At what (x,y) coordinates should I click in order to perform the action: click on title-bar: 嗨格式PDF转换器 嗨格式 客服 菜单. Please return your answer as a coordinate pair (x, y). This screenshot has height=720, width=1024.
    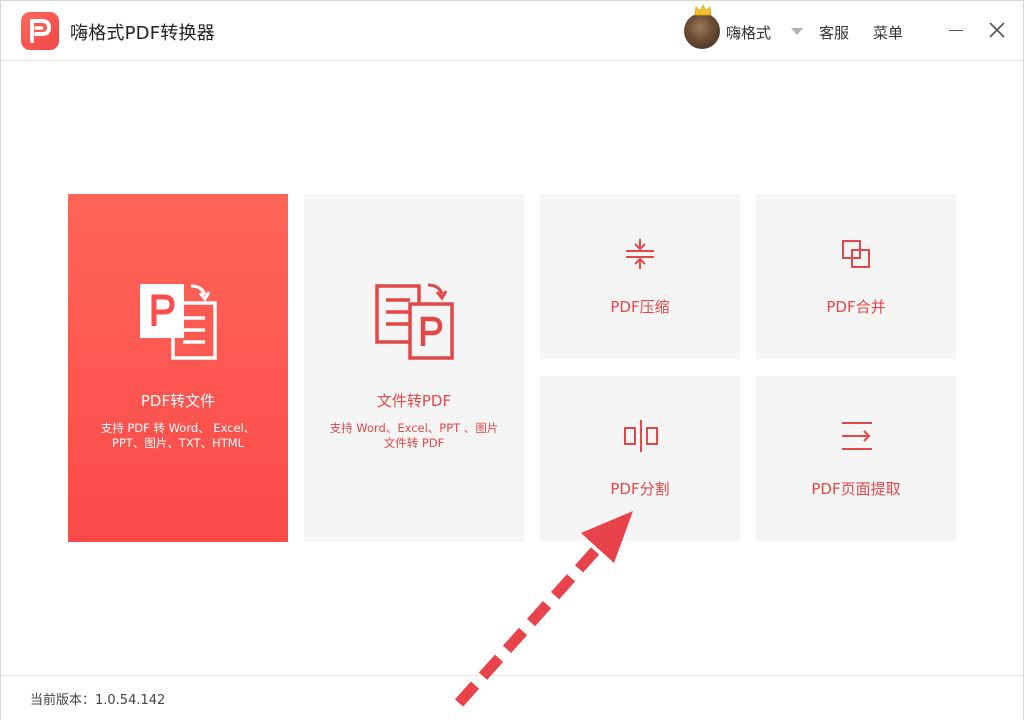
    Looking at the image, I should click on (512, 31).